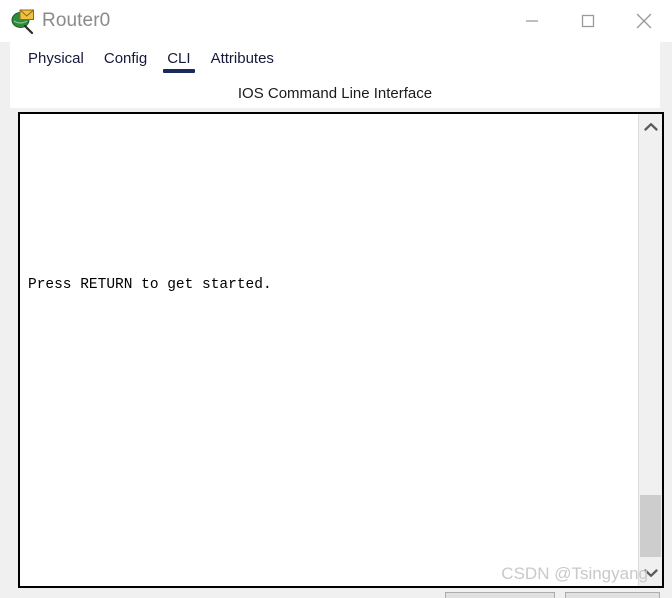 The height and width of the screenshot is (598, 672). I want to click on terminal-scrollbar, so click(650, 350).